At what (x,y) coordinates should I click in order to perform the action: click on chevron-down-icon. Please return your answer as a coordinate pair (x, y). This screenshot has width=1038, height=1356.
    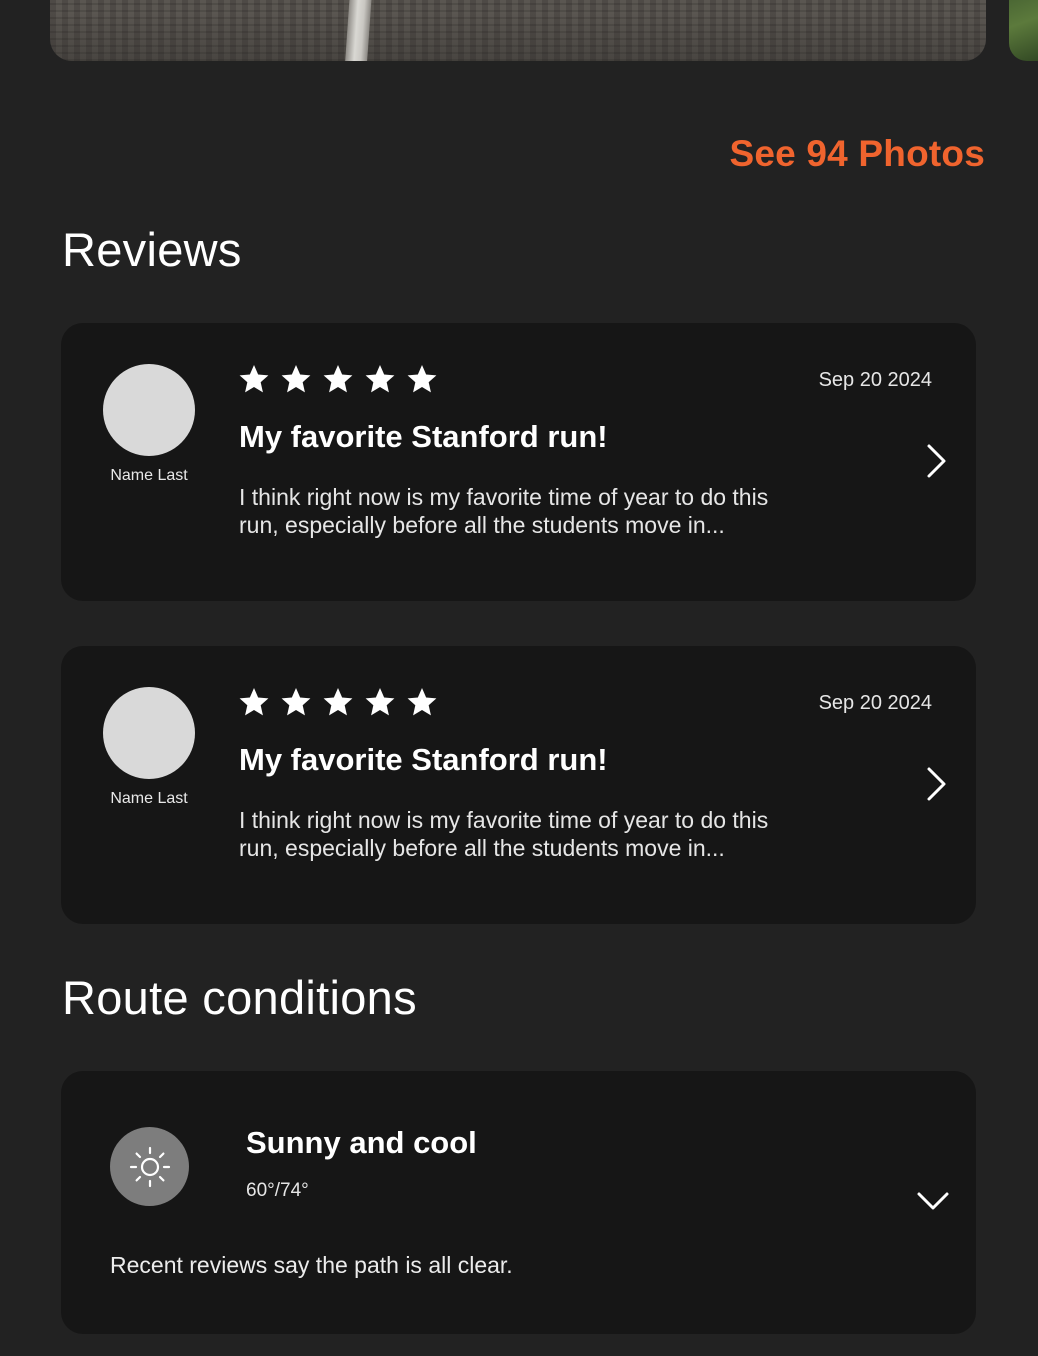
    Looking at the image, I should click on (933, 1201).